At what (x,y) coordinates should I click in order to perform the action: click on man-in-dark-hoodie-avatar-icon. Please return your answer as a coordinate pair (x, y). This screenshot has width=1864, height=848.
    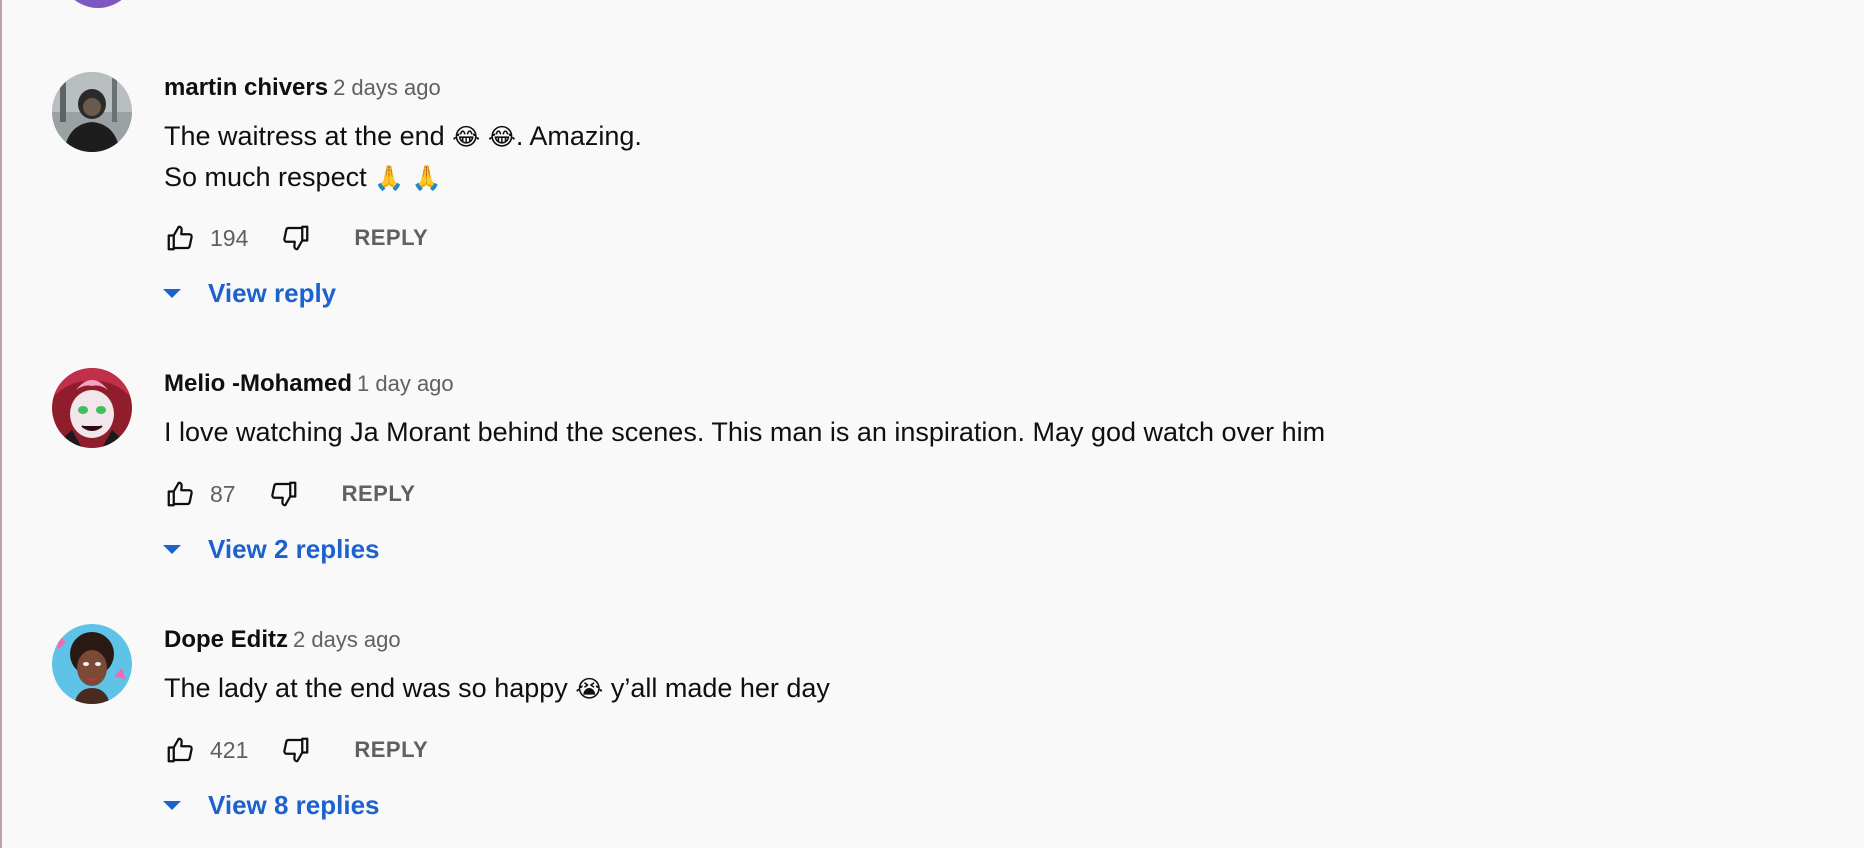
    Looking at the image, I should click on (92, 112).